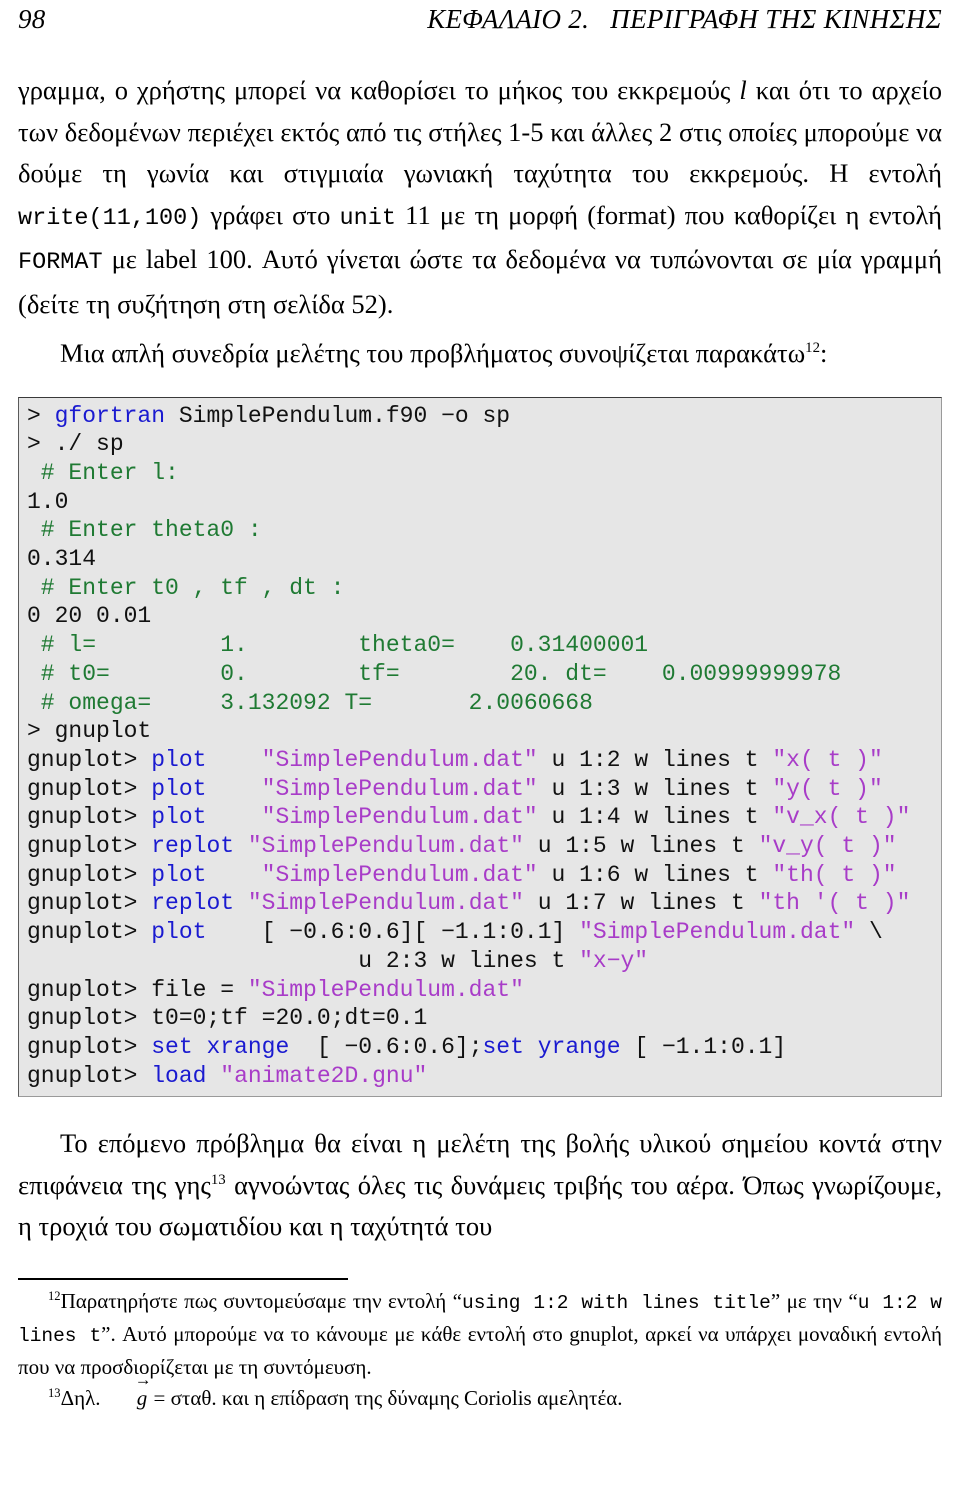 The width and height of the screenshot is (960, 1503). Describe the element at coordinates (814, 1300) in the screenshot. I see `footnote-12-text-b: ” με την “` at that location.